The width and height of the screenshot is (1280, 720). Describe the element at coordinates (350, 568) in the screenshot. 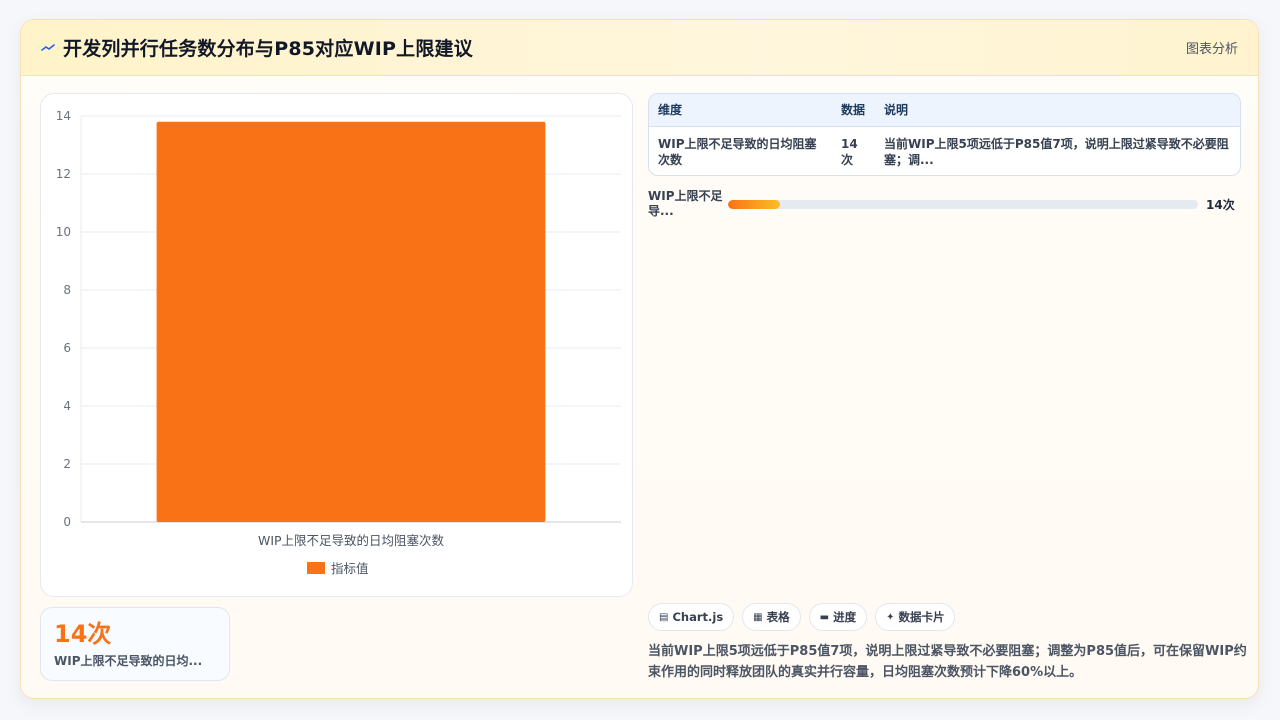

I see `legend-label: 指标值` at that location.